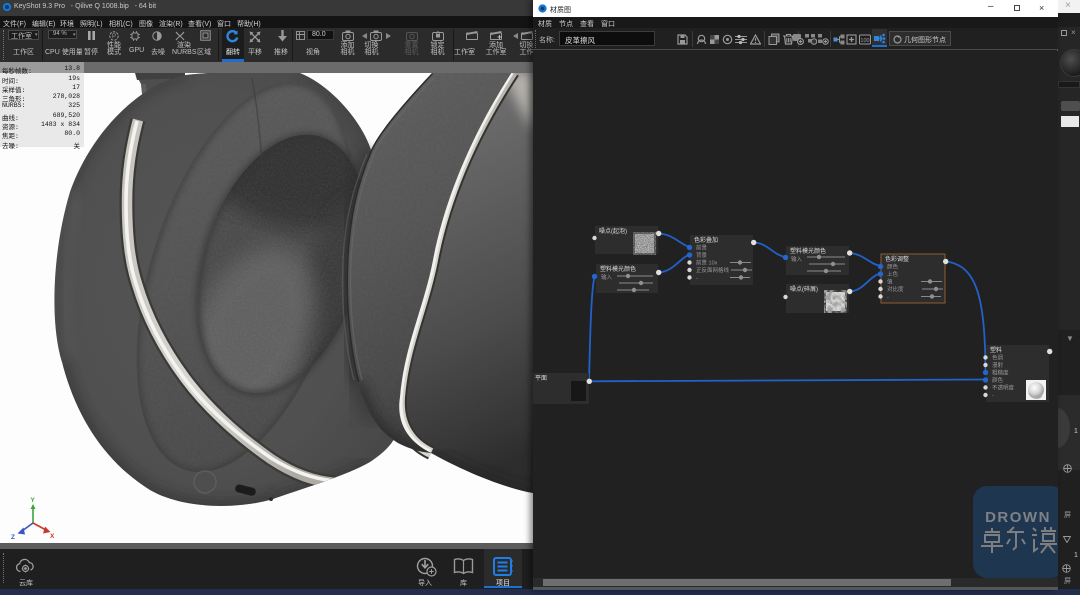 This screenshot has width=1080, height=595. What do you see at coordinates (864, 41) in the screenshot?
I see `svg-text: 100` at bounding box center [864, 41].